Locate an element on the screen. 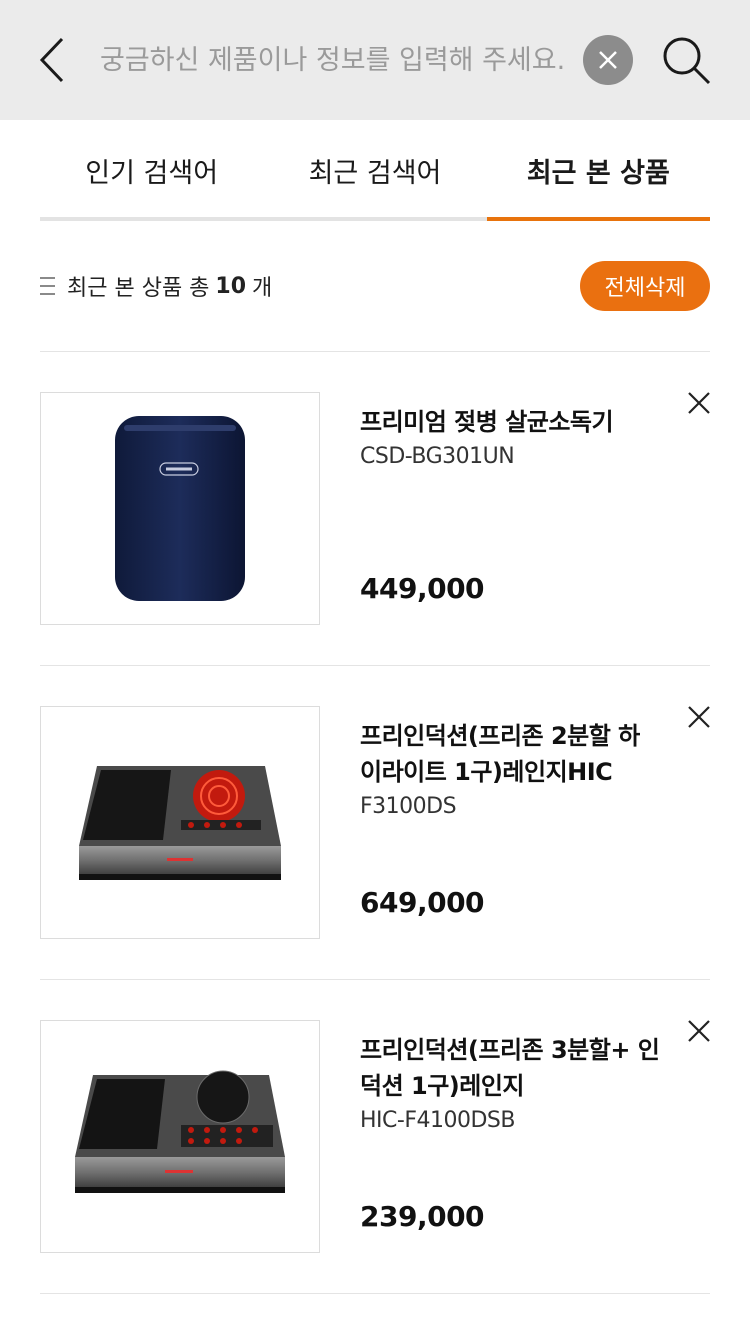 The height and width of the screenshot is (1334, 750). product-model: CSD-BG301UN is located at coordinates (437, 456).